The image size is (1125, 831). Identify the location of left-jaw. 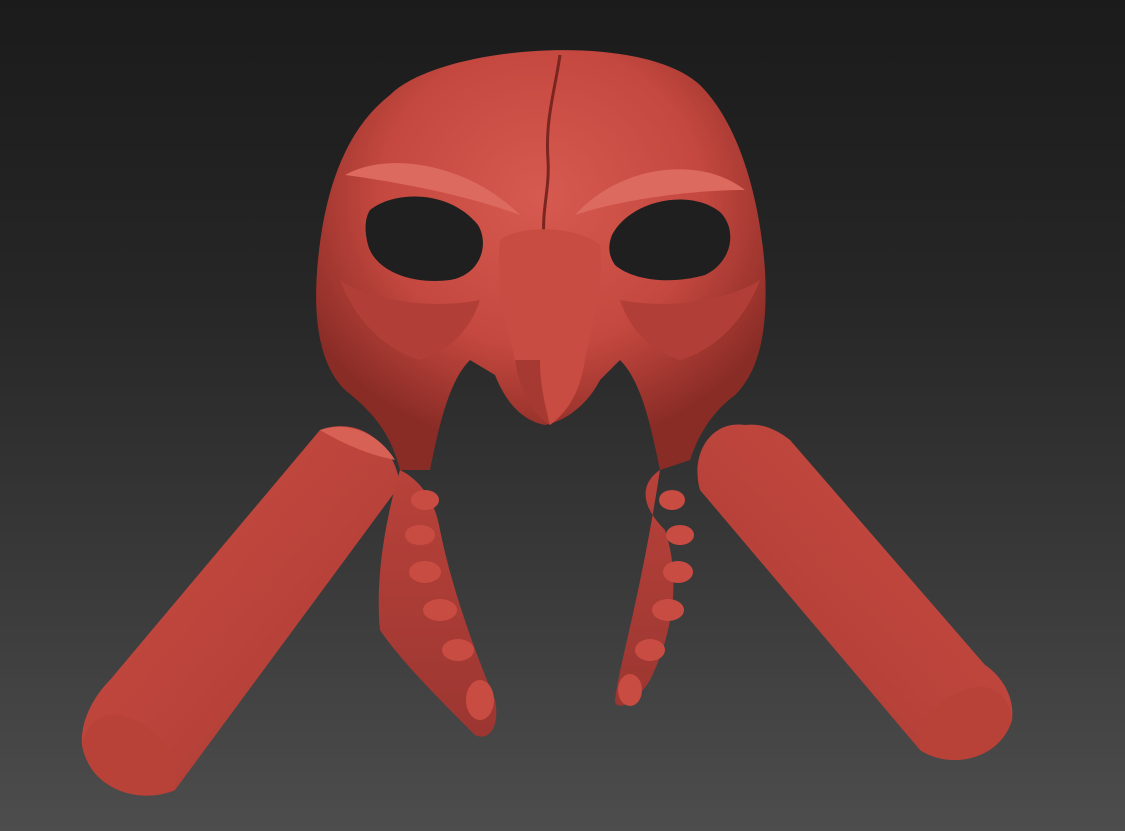
(437, 603).